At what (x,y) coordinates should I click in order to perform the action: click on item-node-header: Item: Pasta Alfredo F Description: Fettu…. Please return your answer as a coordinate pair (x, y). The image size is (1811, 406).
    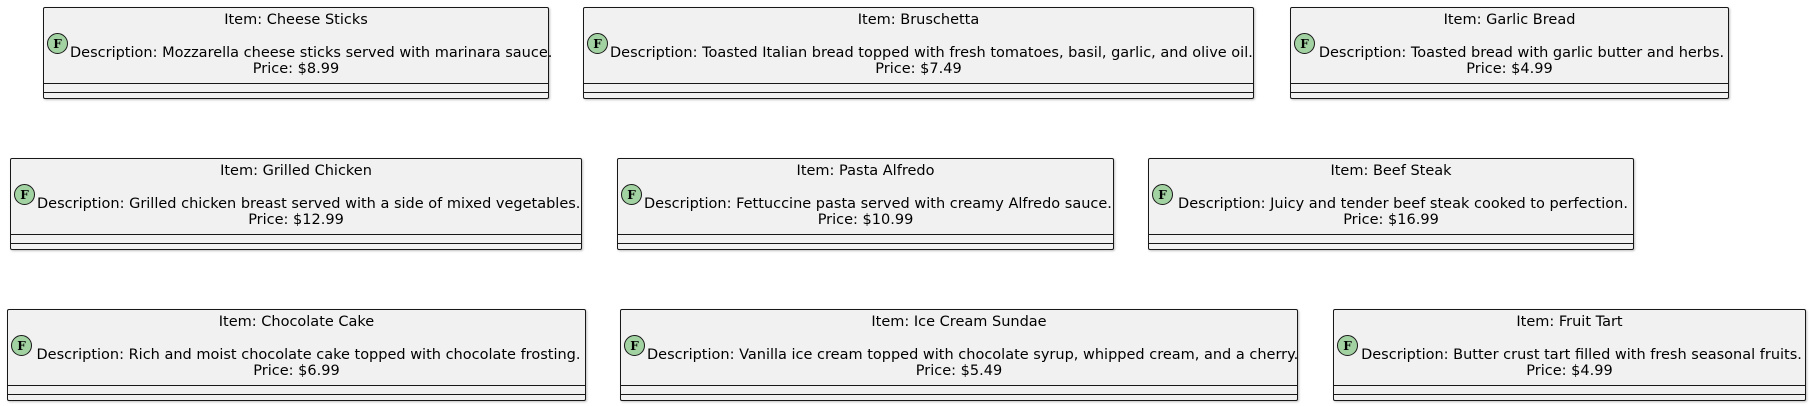
    Looking at the image, I should click on (865, 197).